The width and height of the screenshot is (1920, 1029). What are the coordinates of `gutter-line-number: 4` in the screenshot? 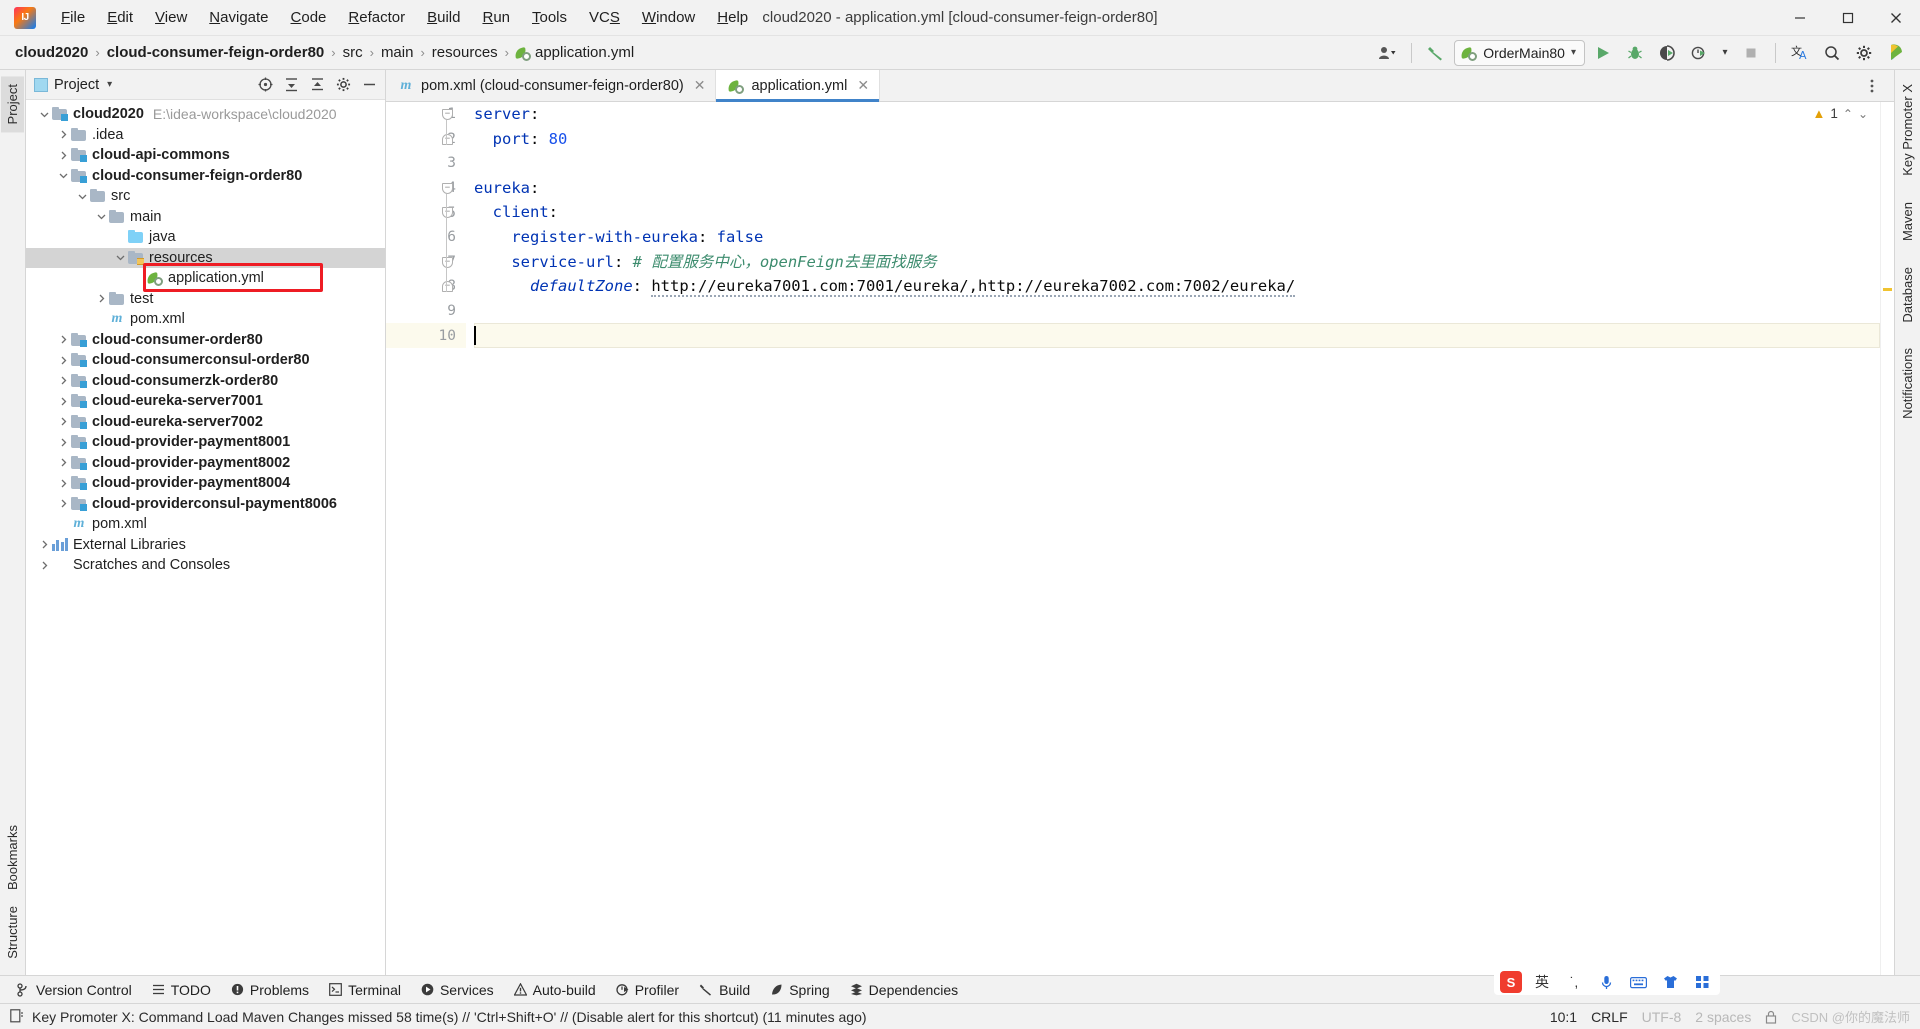 It's located at (426, 188).